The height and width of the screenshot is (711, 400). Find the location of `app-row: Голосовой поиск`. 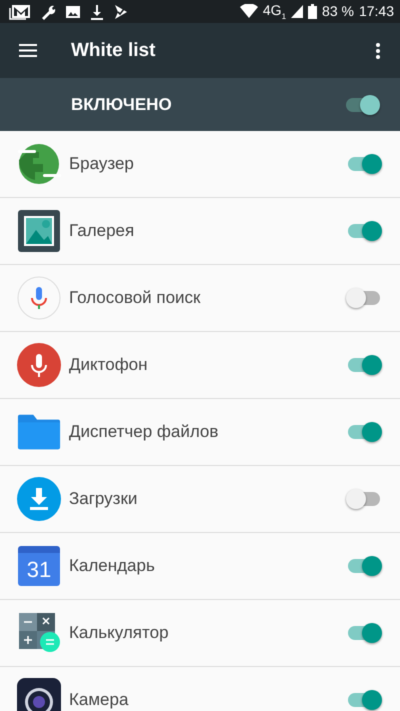

app-row: Голосовой поиск is located at coordinates (200, 298).